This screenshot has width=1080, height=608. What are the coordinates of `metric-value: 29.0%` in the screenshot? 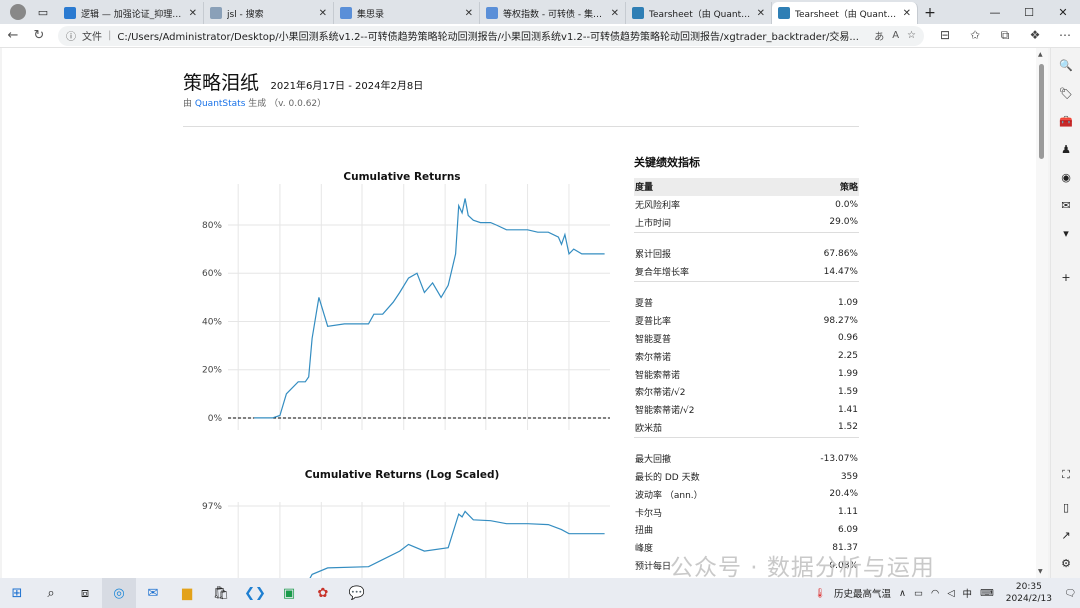 It's located at (843, 222).